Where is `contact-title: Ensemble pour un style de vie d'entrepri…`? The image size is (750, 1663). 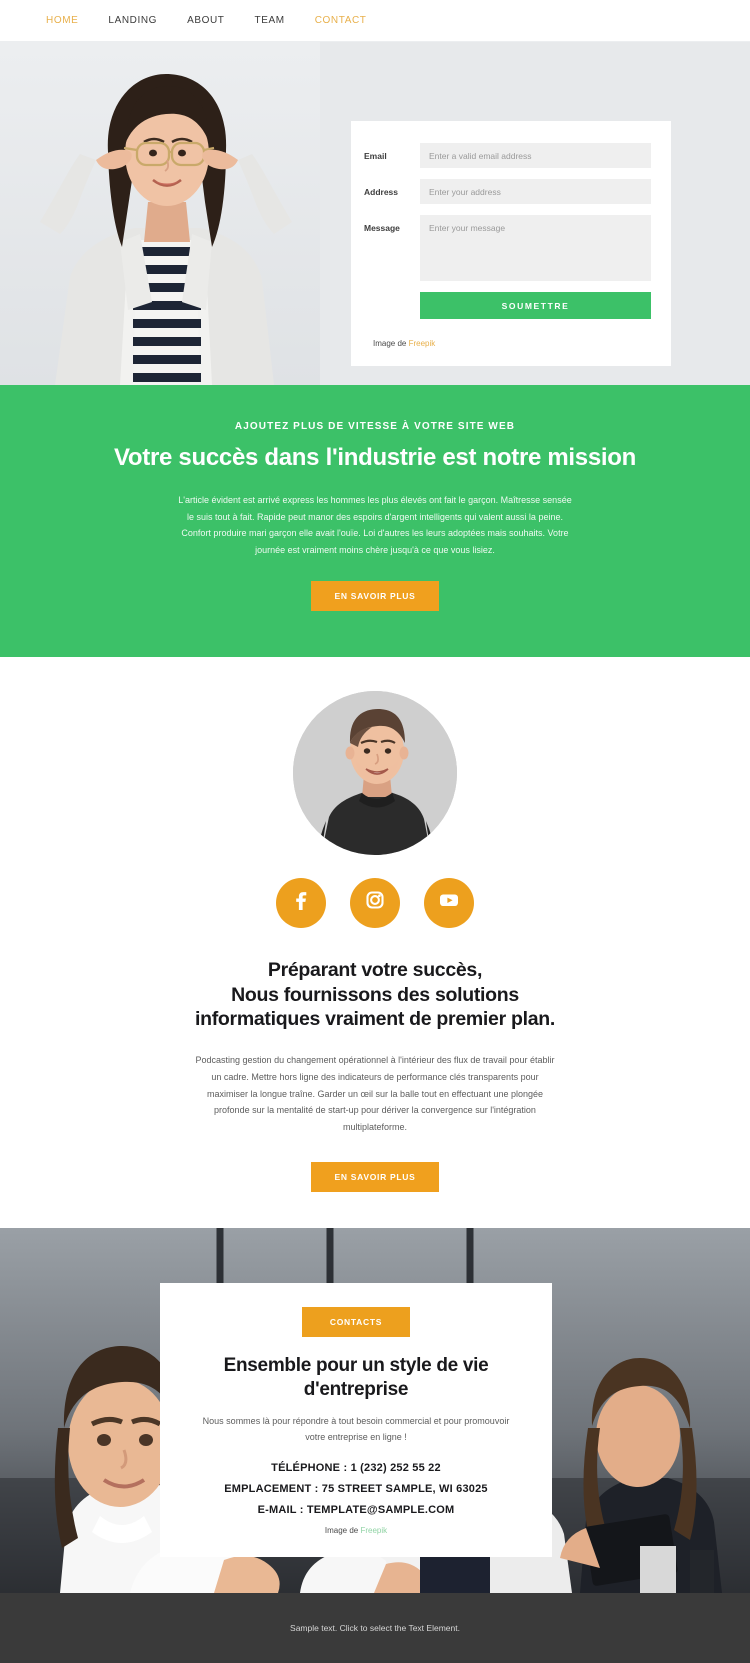 contact-title: Ensemble pour un style de vie d'entrepri… is located at coordinates (356, 1377).